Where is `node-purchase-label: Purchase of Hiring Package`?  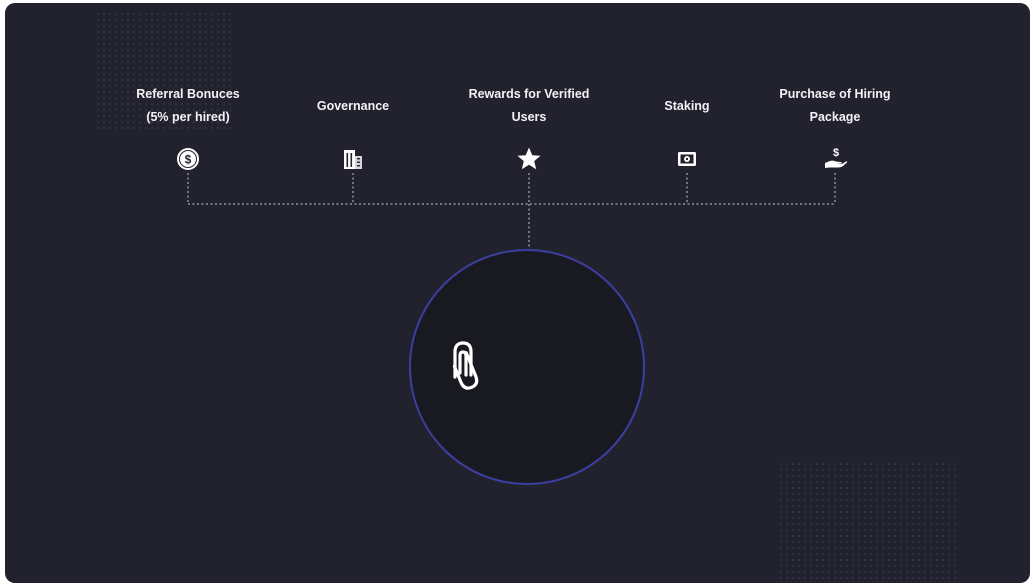
node-purchase-label: Purchase of Hiring Package is located at coordinates (834, 106).